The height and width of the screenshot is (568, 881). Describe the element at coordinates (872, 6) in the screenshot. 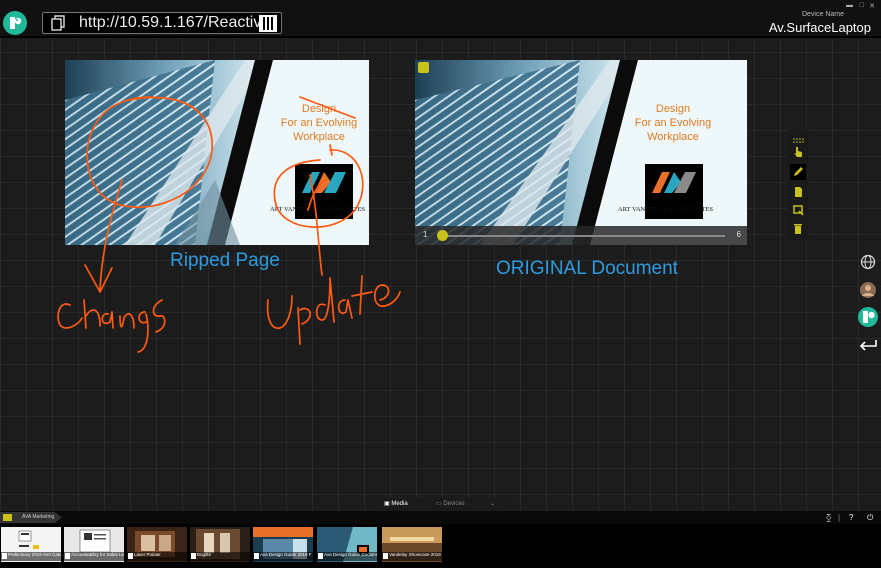

I see `close-icon: ✕` at that location.